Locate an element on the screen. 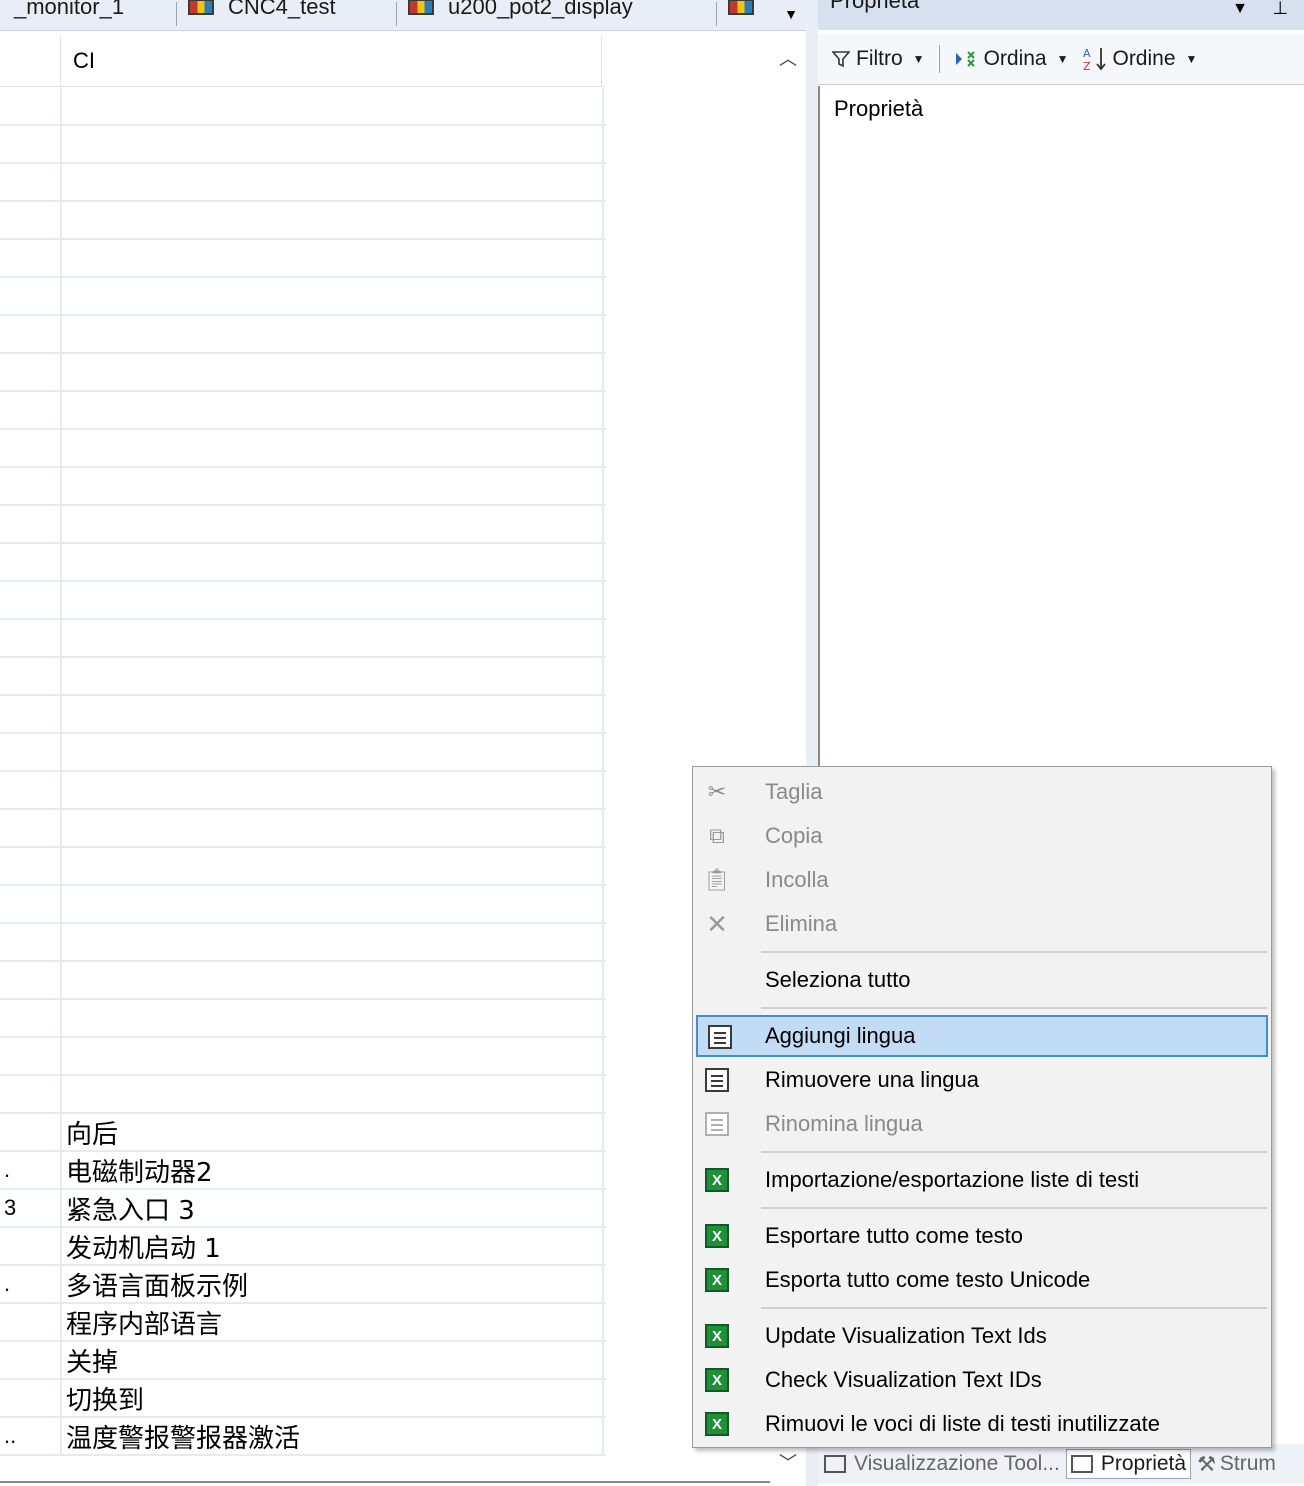  table-row: 发动机启动 1 is located at coordinates (303, 1247).